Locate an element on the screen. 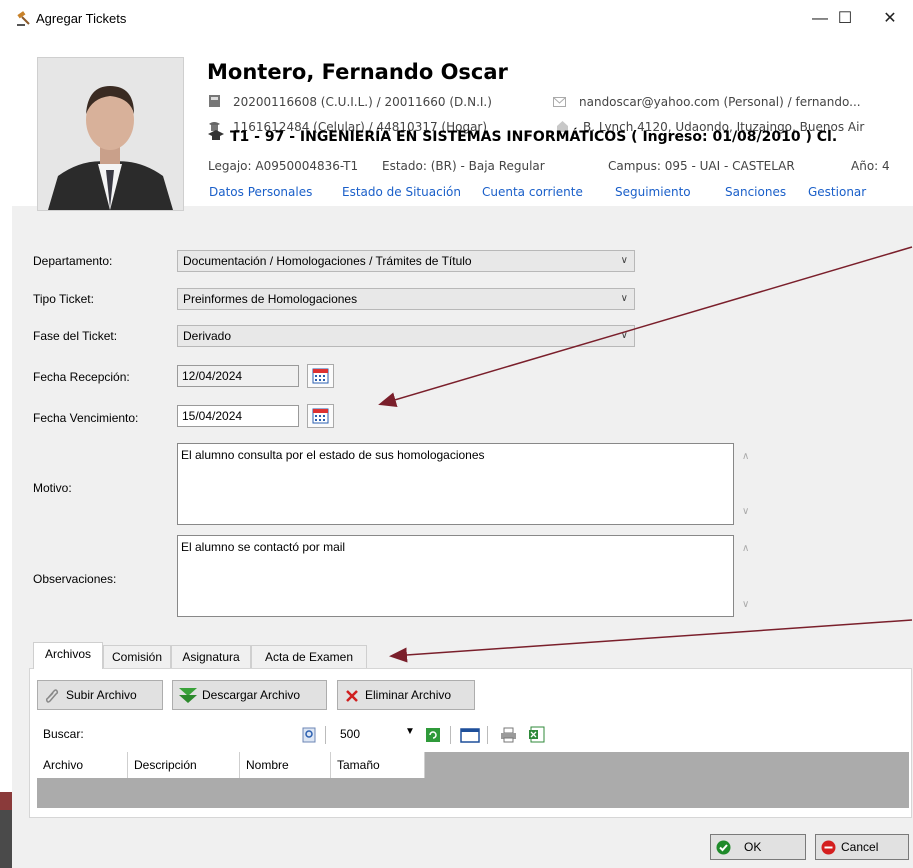  fecha-vencimiento-label: Fecha Vencimiento: is located at coordinates (86, 418).